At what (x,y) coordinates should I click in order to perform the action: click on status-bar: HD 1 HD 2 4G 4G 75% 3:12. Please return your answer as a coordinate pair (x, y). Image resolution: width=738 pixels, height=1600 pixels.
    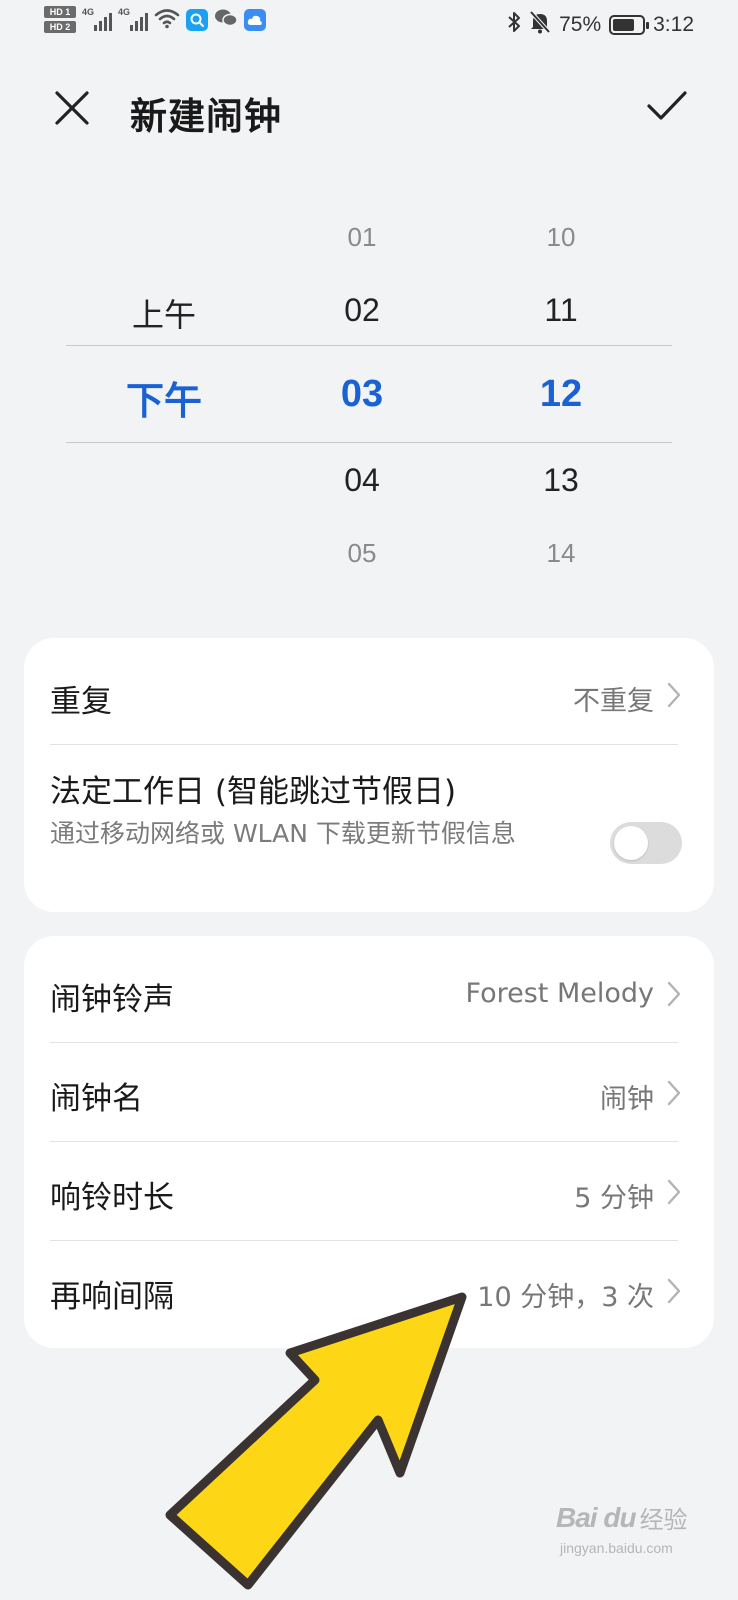
    Looking at the image, I should click on (369, 26).